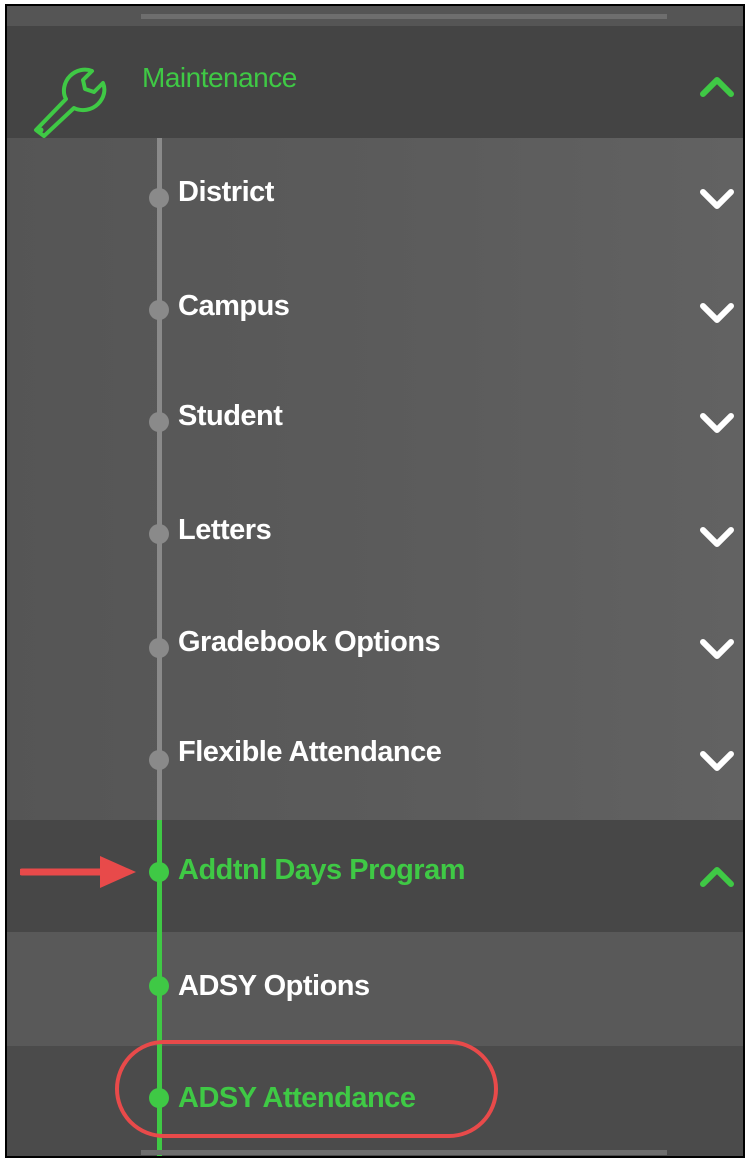 The height and width of the screenshot is (1162, 750). I want to click on red-arrow-icon, so click(78, 872).